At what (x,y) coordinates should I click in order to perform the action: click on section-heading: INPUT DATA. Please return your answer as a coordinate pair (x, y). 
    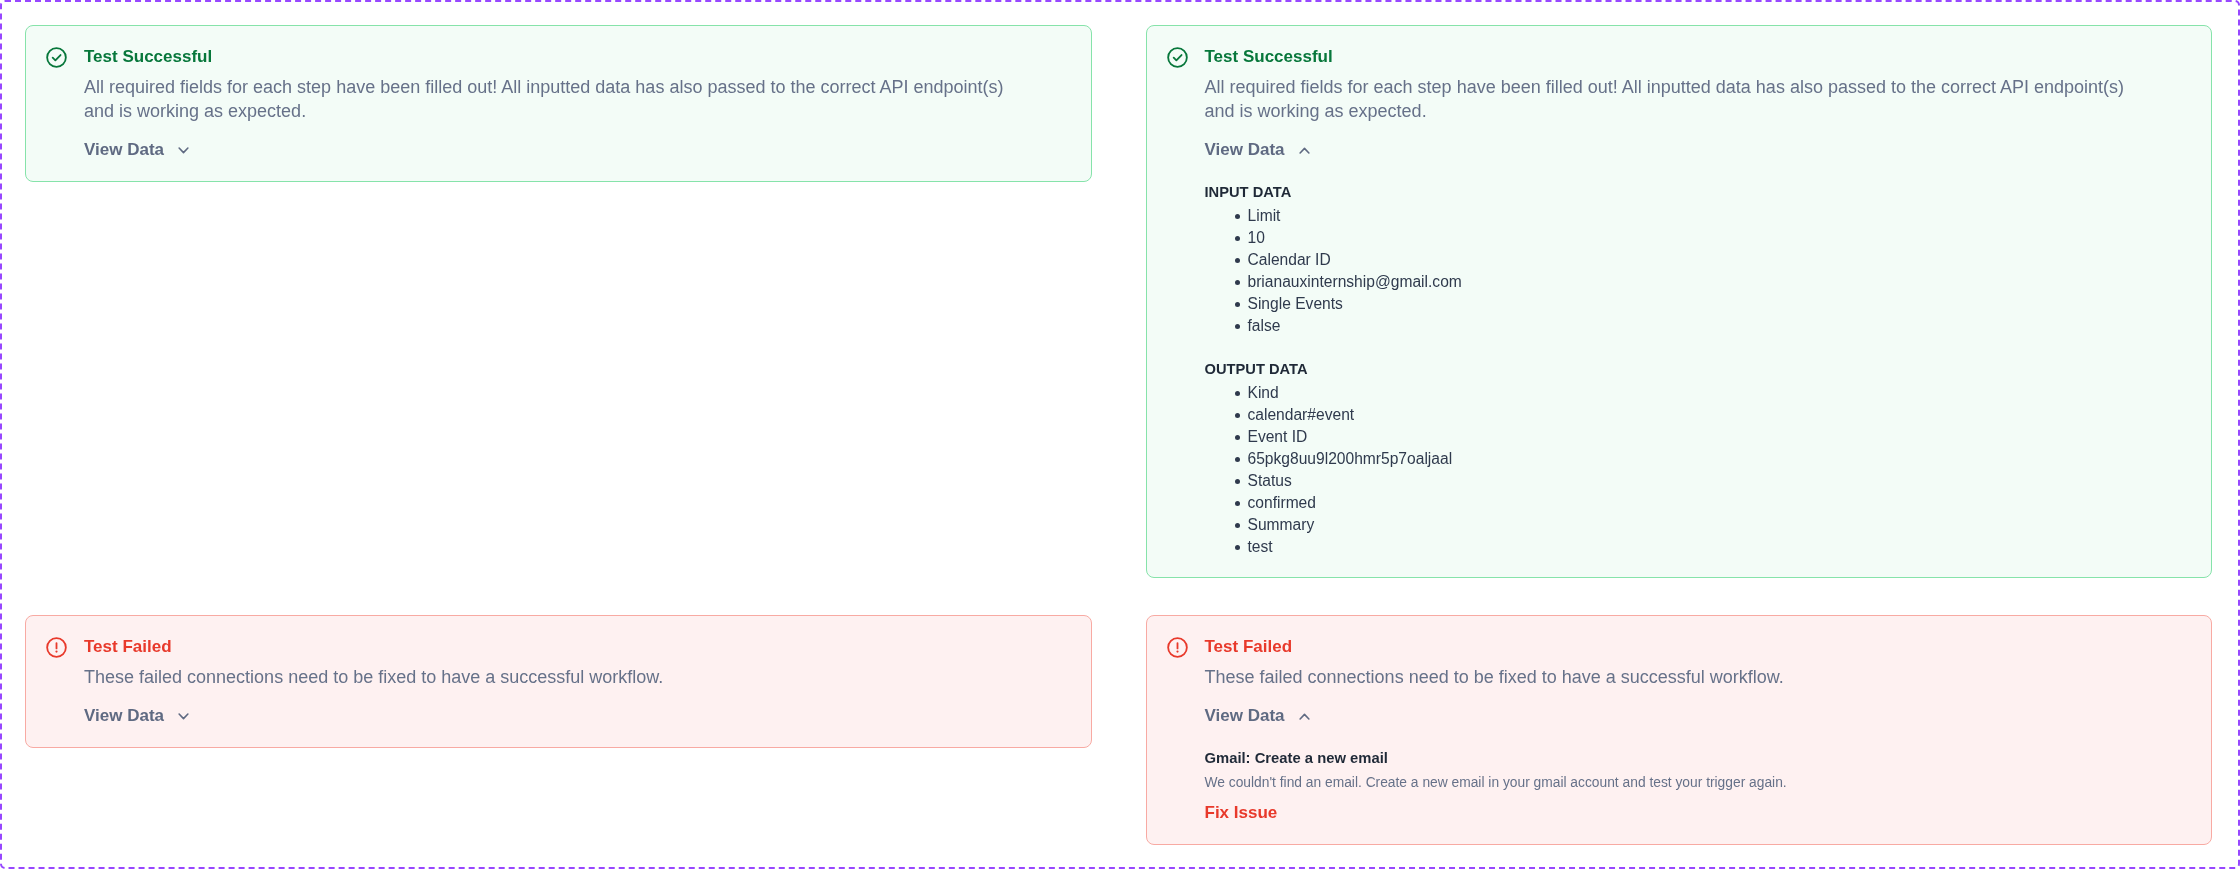
    Looking at the image, I should click on (1248, 192).